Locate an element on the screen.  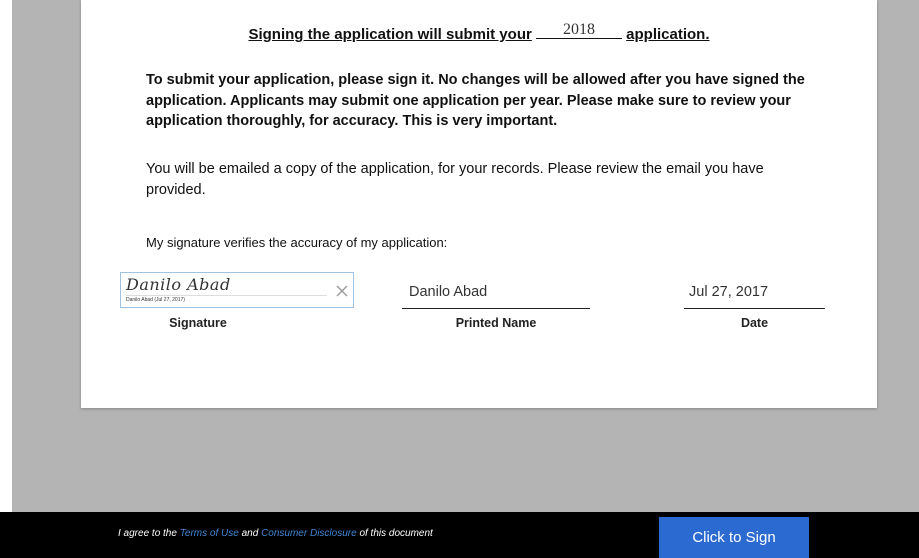
signature-stamp: Danilo Abad (Jul 27, 2017) is located at coordinates (155, 300).